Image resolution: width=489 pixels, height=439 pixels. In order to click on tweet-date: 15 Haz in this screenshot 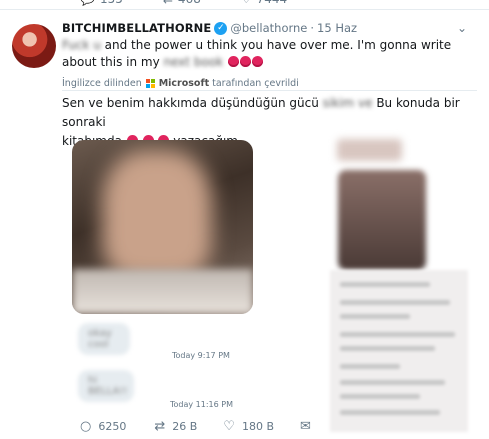, I will do `click(337, 28)`.